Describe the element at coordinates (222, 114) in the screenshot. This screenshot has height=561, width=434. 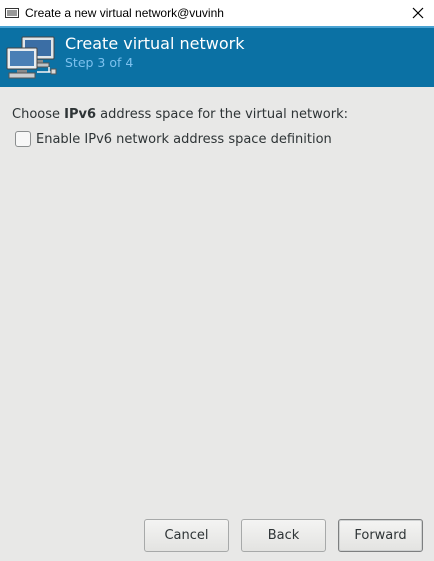
I see `prompt-suffix: address space for the virtual network:` at that location.